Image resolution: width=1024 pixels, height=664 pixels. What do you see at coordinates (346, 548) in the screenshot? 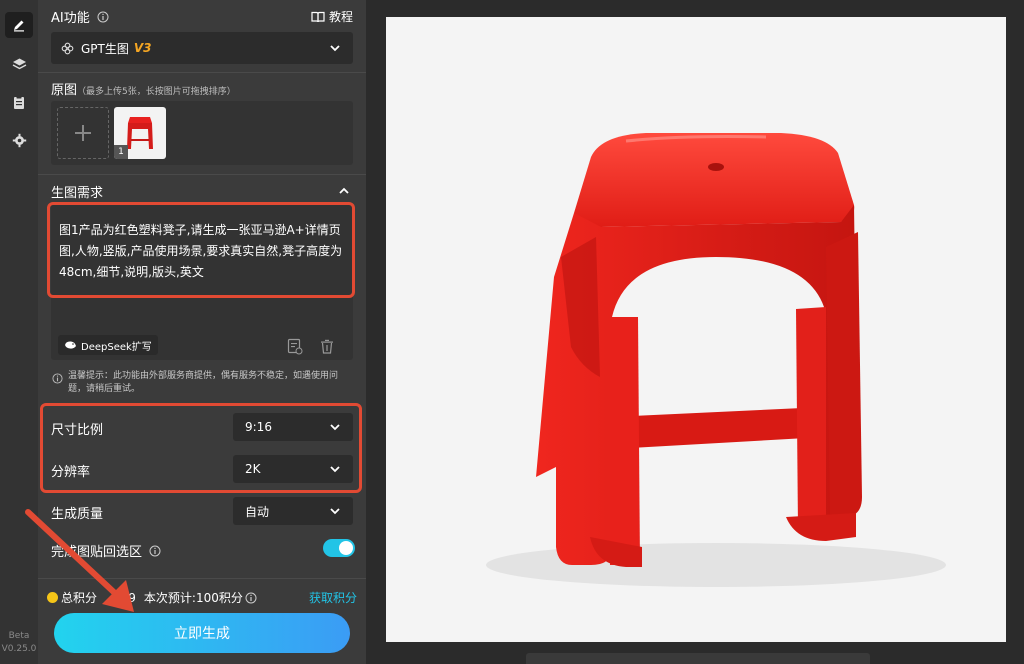
I see `toggle-knob` at bounding box center [346, 548].